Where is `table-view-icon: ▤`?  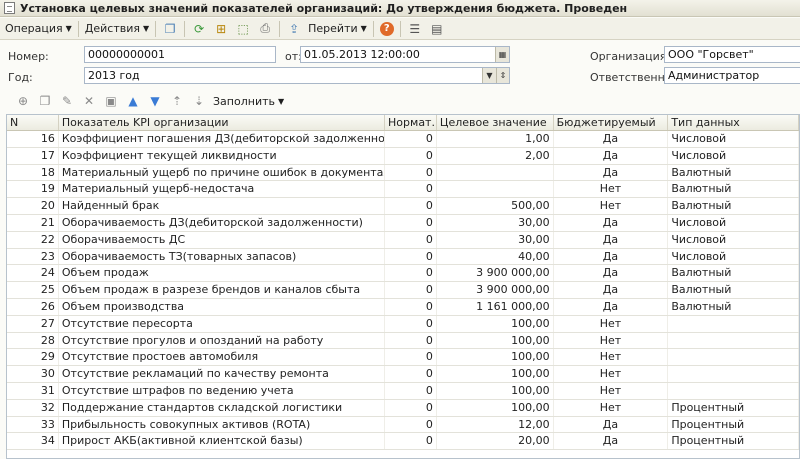
table-view-icon: ▤ is located at coordinates (437, 29).